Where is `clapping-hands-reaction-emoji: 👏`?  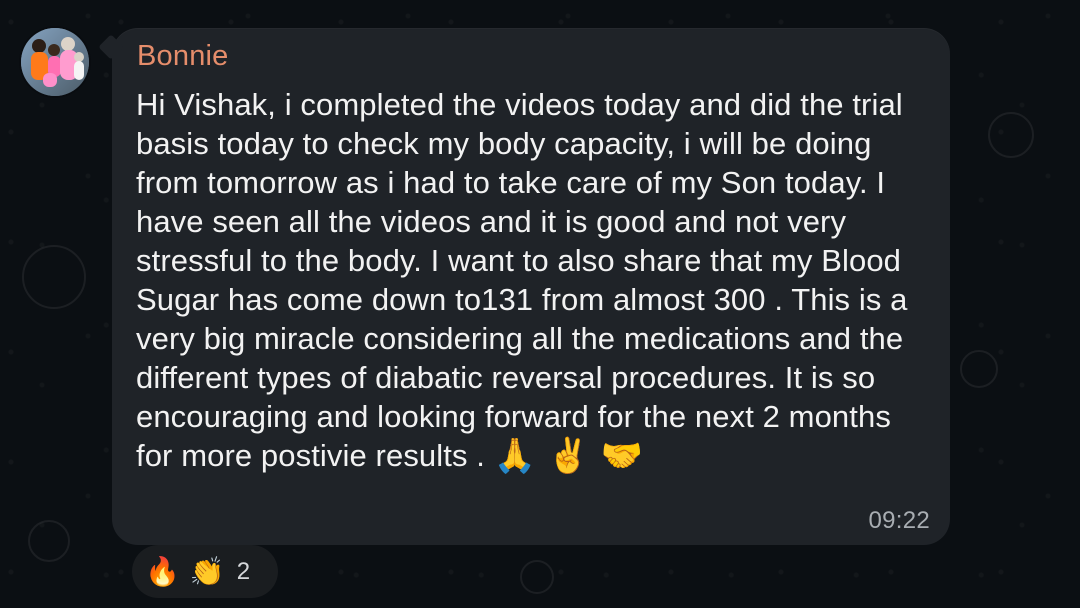
clapping-hands-reaction-emoji: 👏 is located at coordinates (207, 571).